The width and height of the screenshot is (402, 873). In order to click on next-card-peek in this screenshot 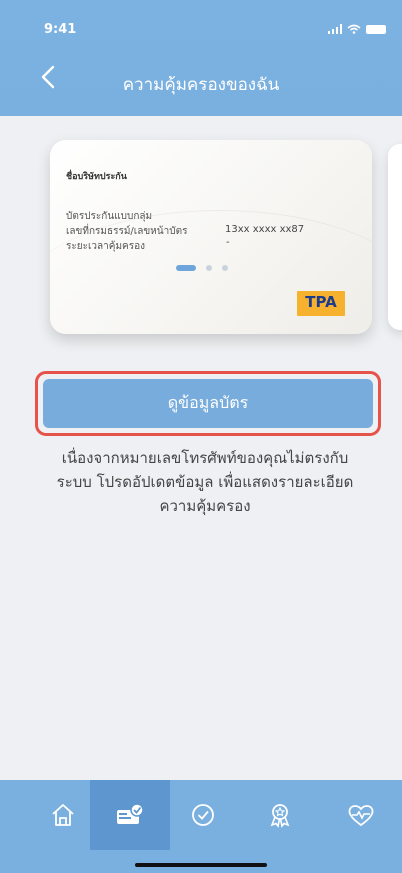, I will do `click(395, 237)`.